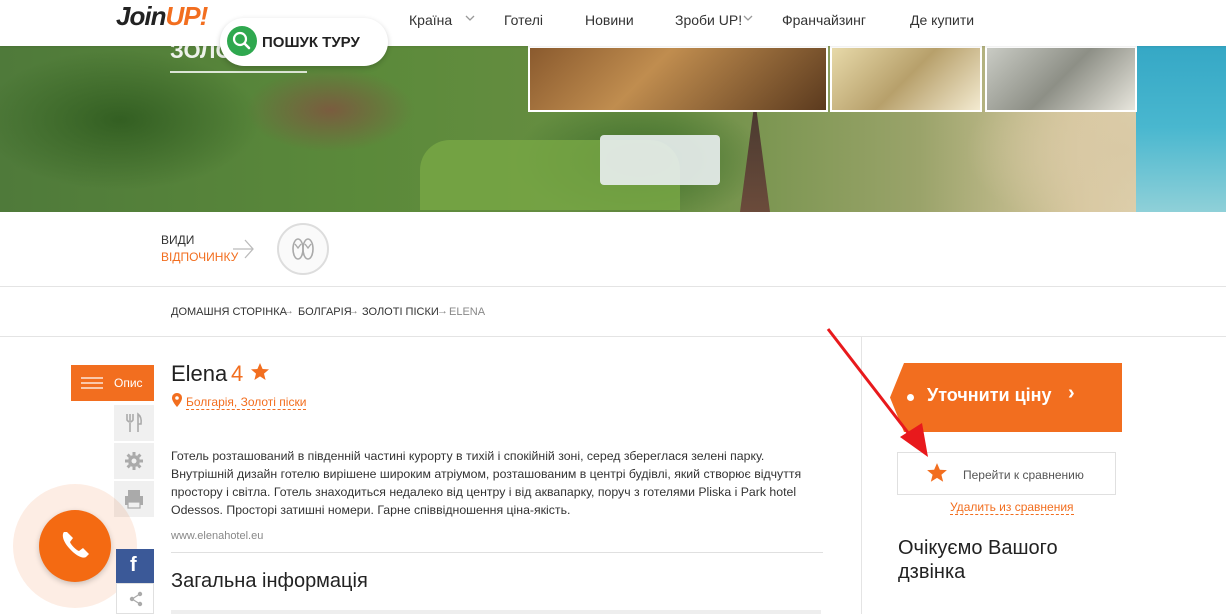  I want to click on activity-beach, so click(303, 249).